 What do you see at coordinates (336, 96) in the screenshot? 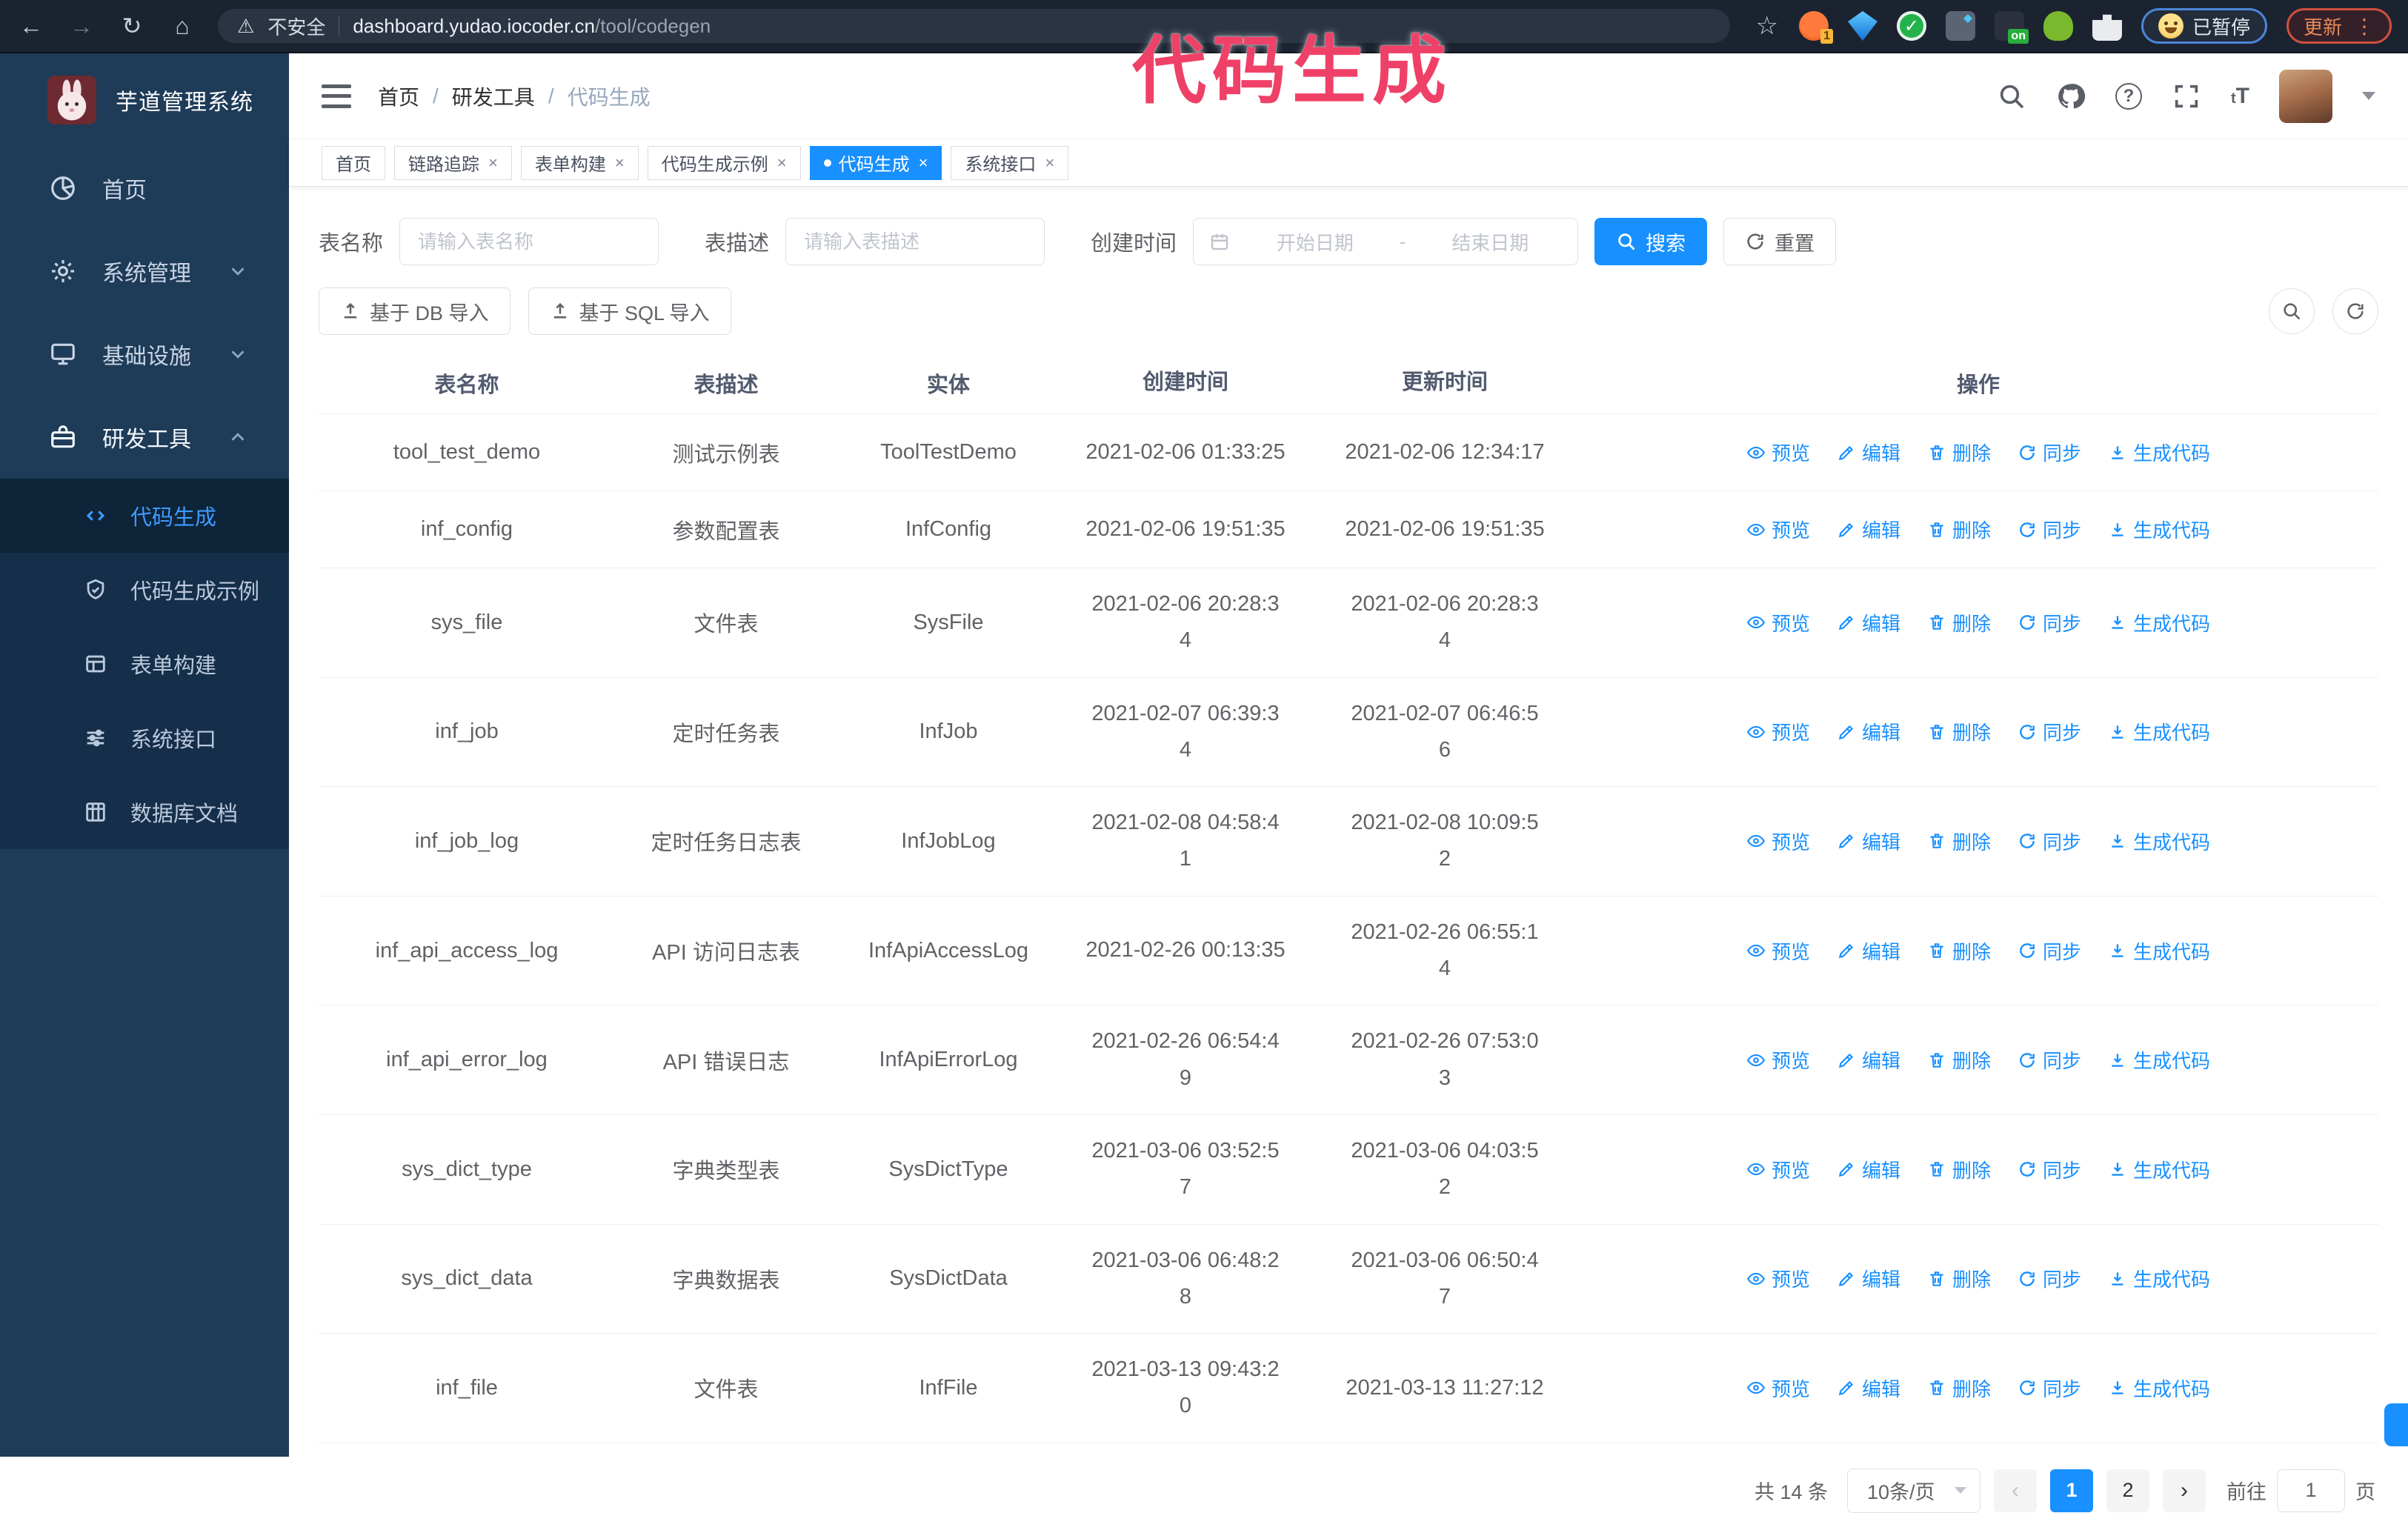
I see `hamburger-icon` at bounding box center [336, 96].